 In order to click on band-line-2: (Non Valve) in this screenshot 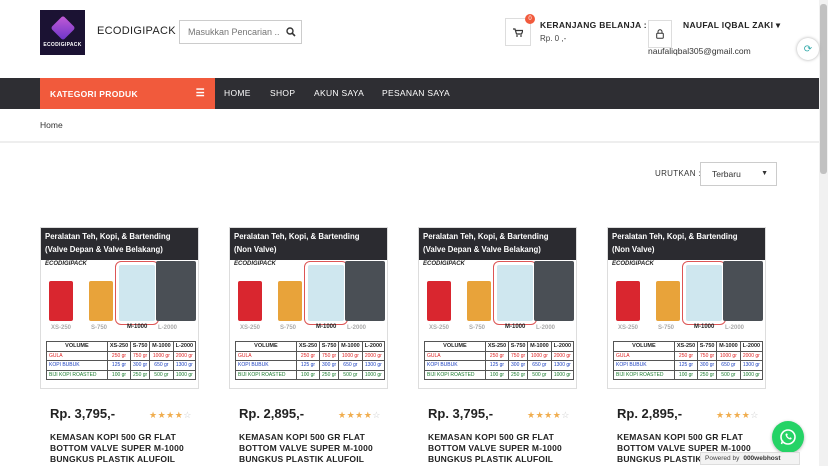, I will do `click(255, 249)`.